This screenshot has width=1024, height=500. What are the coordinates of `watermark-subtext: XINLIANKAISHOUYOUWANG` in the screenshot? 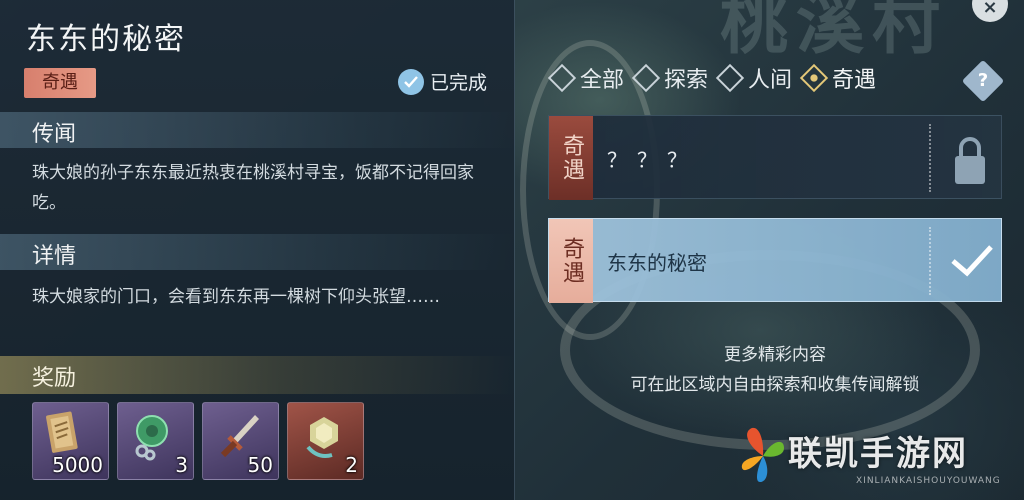 It's located at (928, 481).